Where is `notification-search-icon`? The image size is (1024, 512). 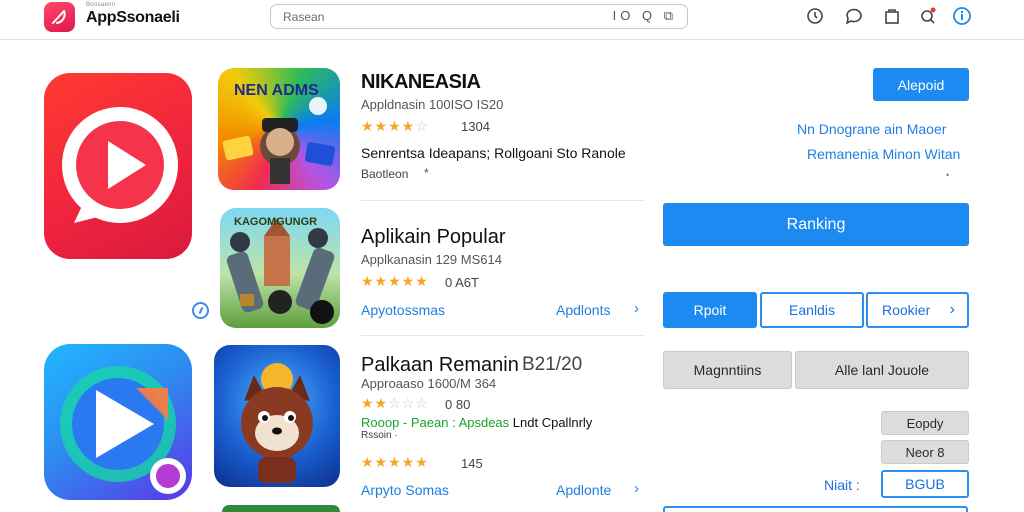
notification-search-icon is located at coordinates (928, 16).